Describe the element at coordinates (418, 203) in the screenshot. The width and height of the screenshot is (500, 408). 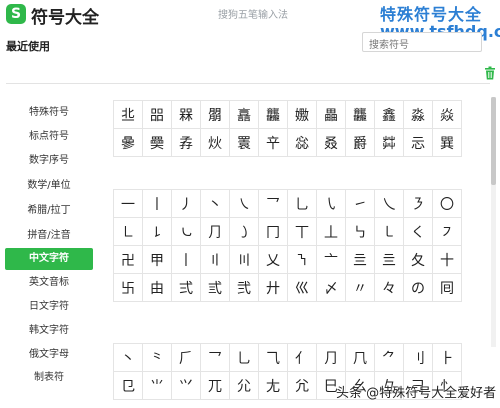
I see `symbol-cell: ㇋` at that location.